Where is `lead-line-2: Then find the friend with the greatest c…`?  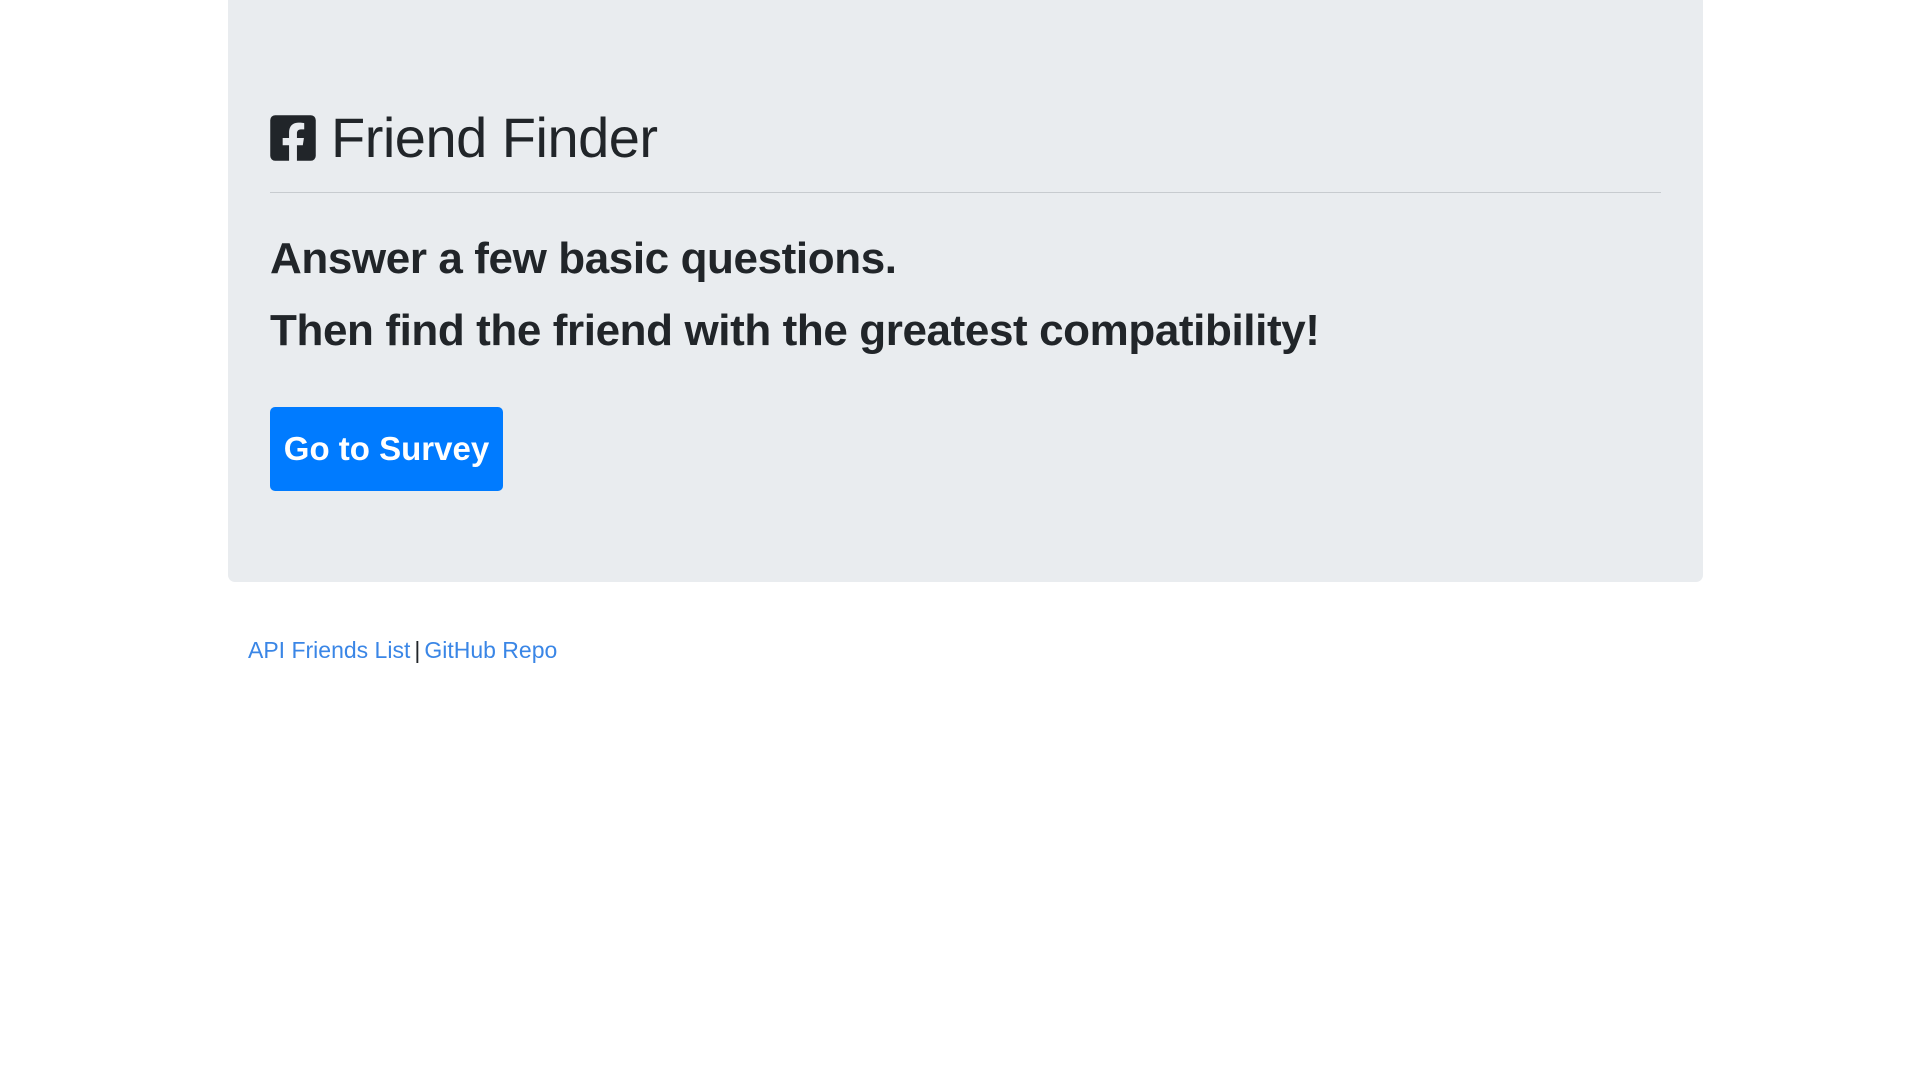
lead-line-2: Then find the friend with the greatest c… is located at coordinates (795, 330).